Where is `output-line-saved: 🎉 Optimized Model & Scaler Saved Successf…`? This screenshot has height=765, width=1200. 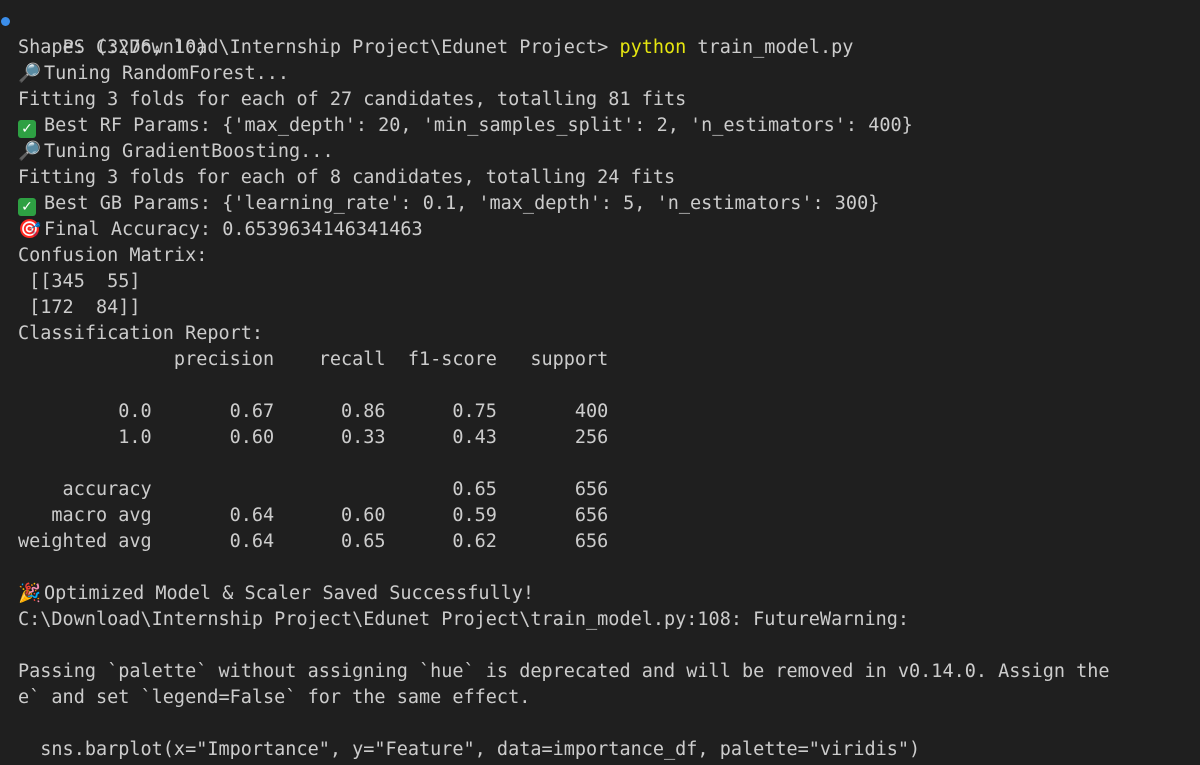 output-line-saved: 🎉 Optimized Model & Scaler Saved Successf… is located at coordinates (600, 594).